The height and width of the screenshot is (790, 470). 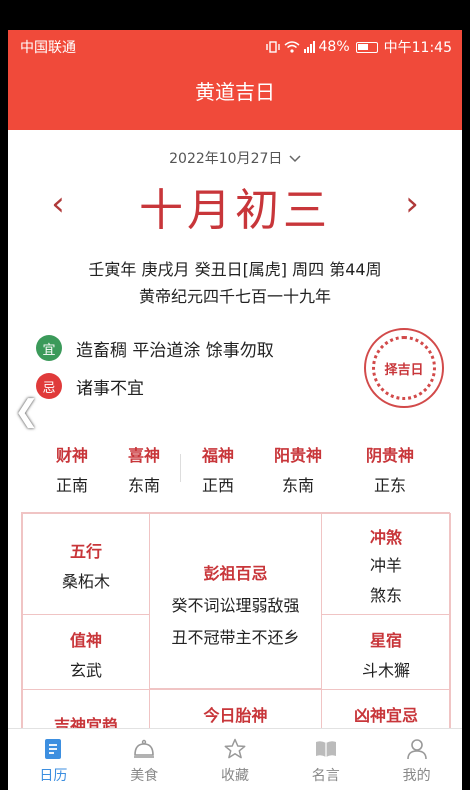 I want to click on cell-line: 癸不词讼理弱敌强, so click(x=235, y=605).